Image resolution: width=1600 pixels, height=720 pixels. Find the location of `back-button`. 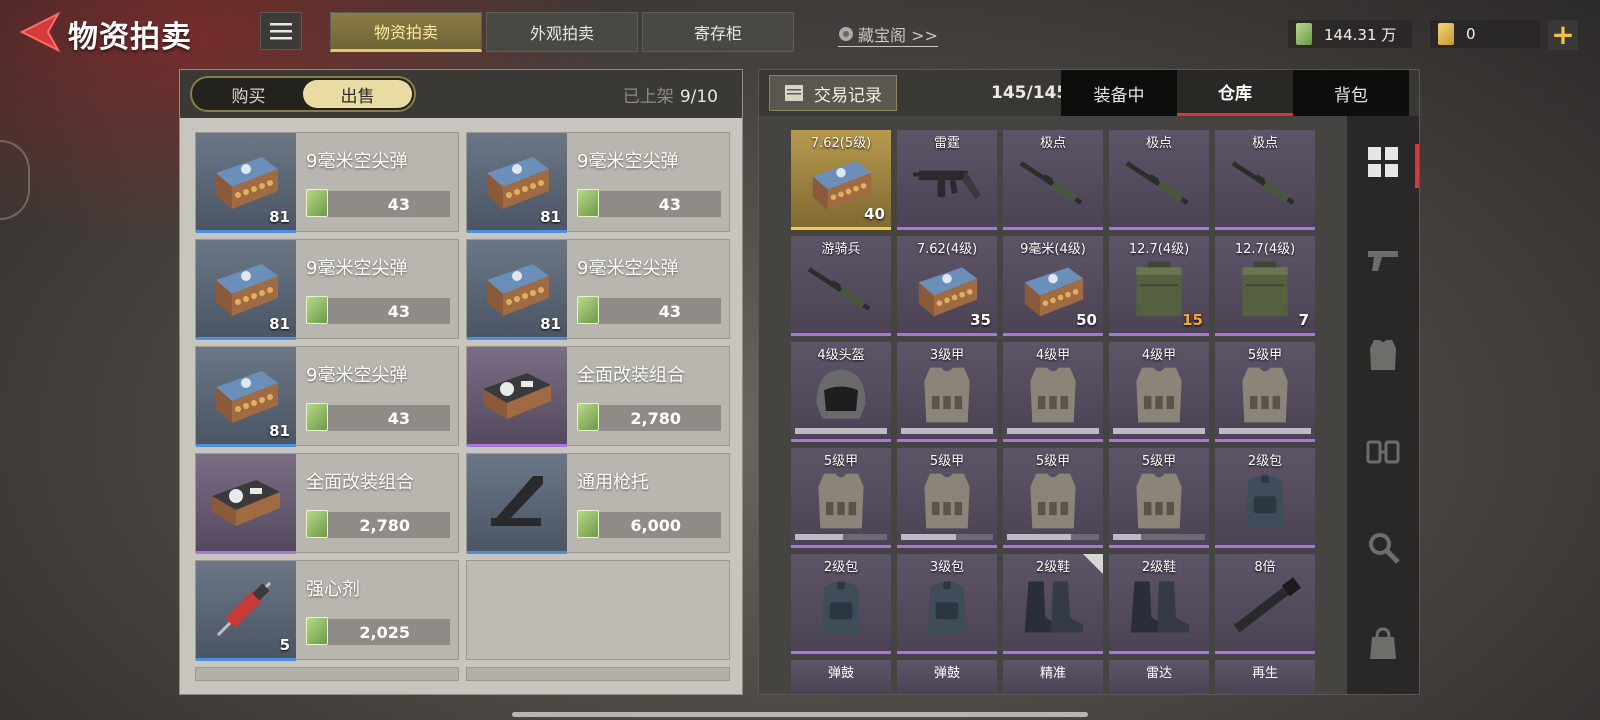

back-button is located at coordinates (40, 32).